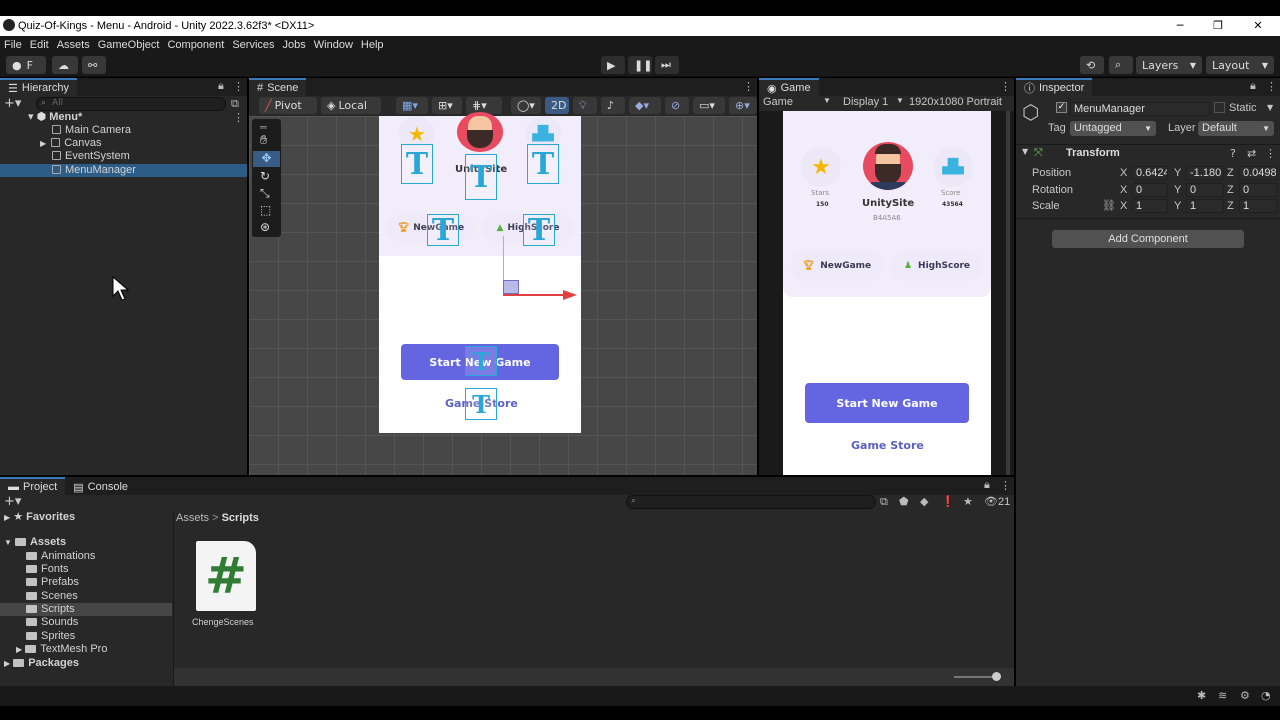 The width and height of the screenshot is (1280, 720). Describe the element at coordinates (1140, 109) in the screenshot. I see `object-name-input: MenuManager` at that location.